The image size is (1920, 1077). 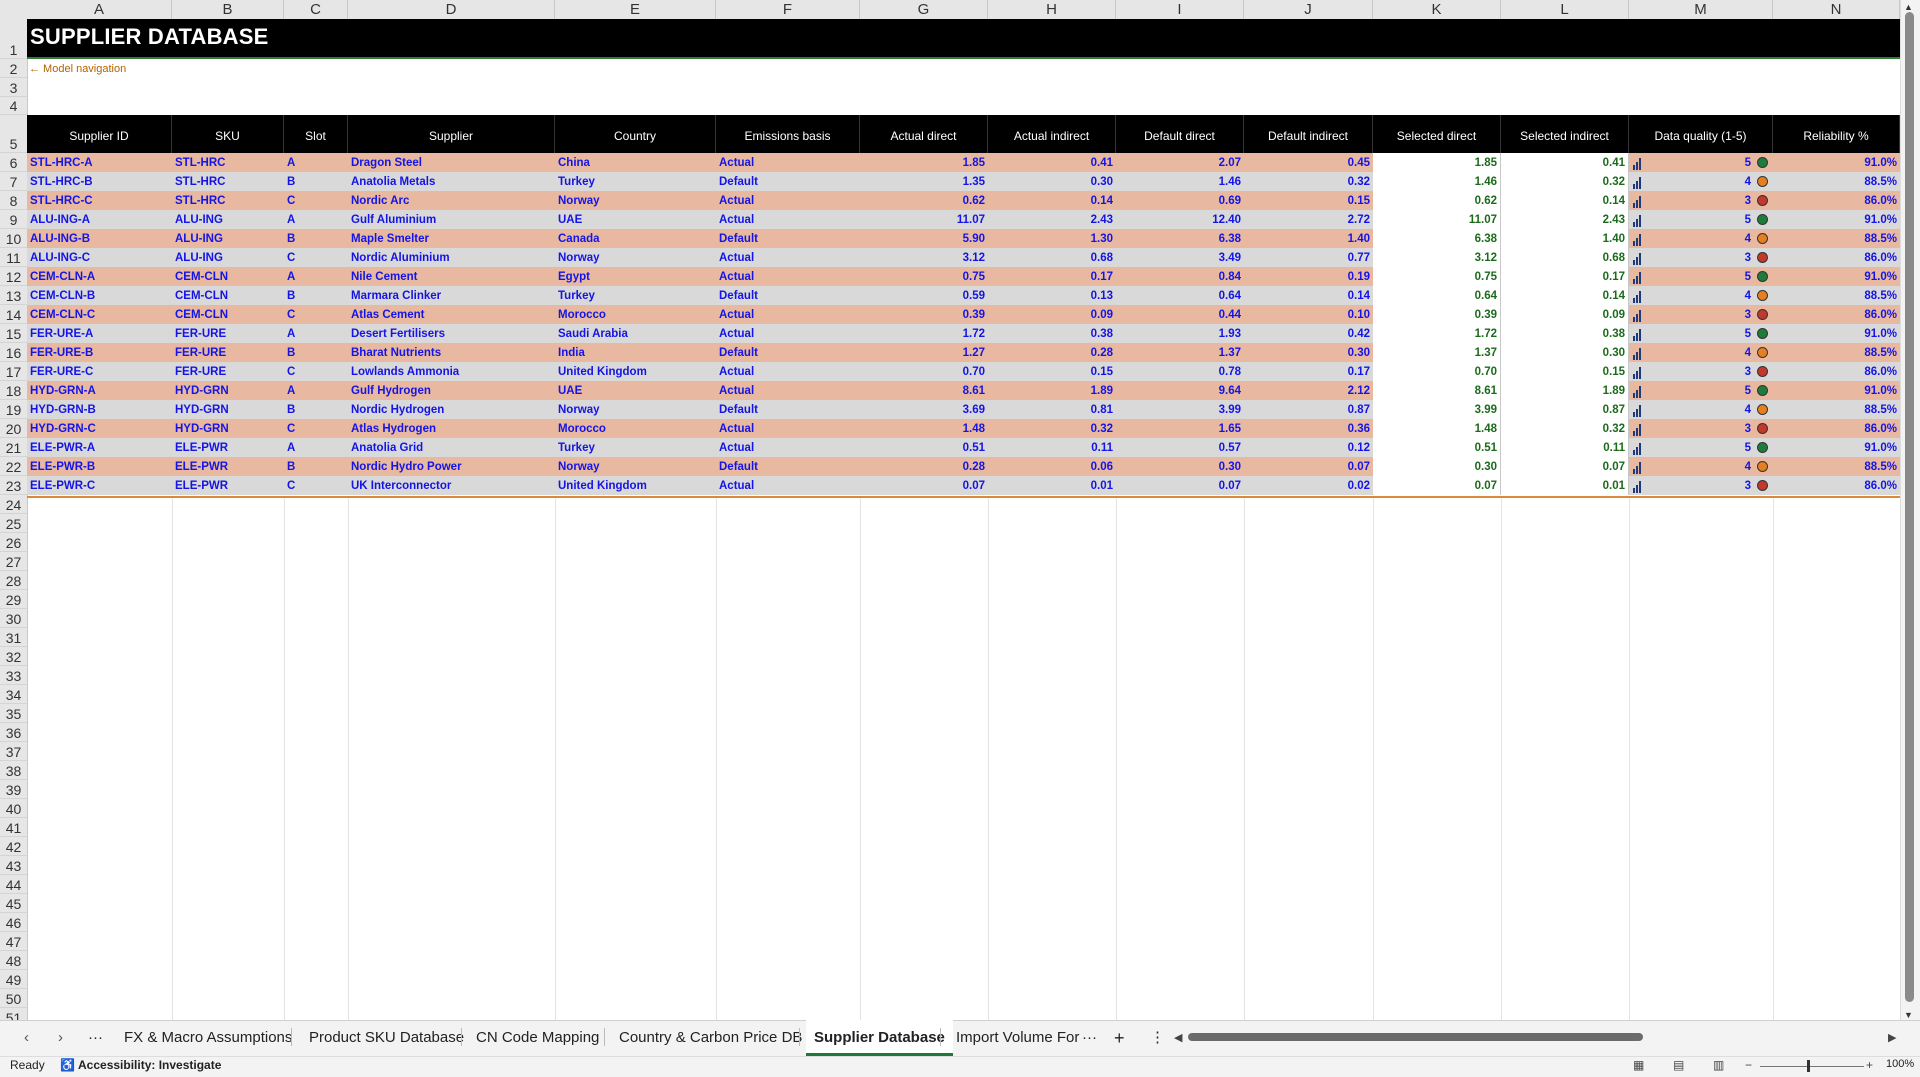 What do you see at coordinates (1180, 352) in the screenshot?
I see `cell-dd: 1.37` at bounding box center [1180, 352].